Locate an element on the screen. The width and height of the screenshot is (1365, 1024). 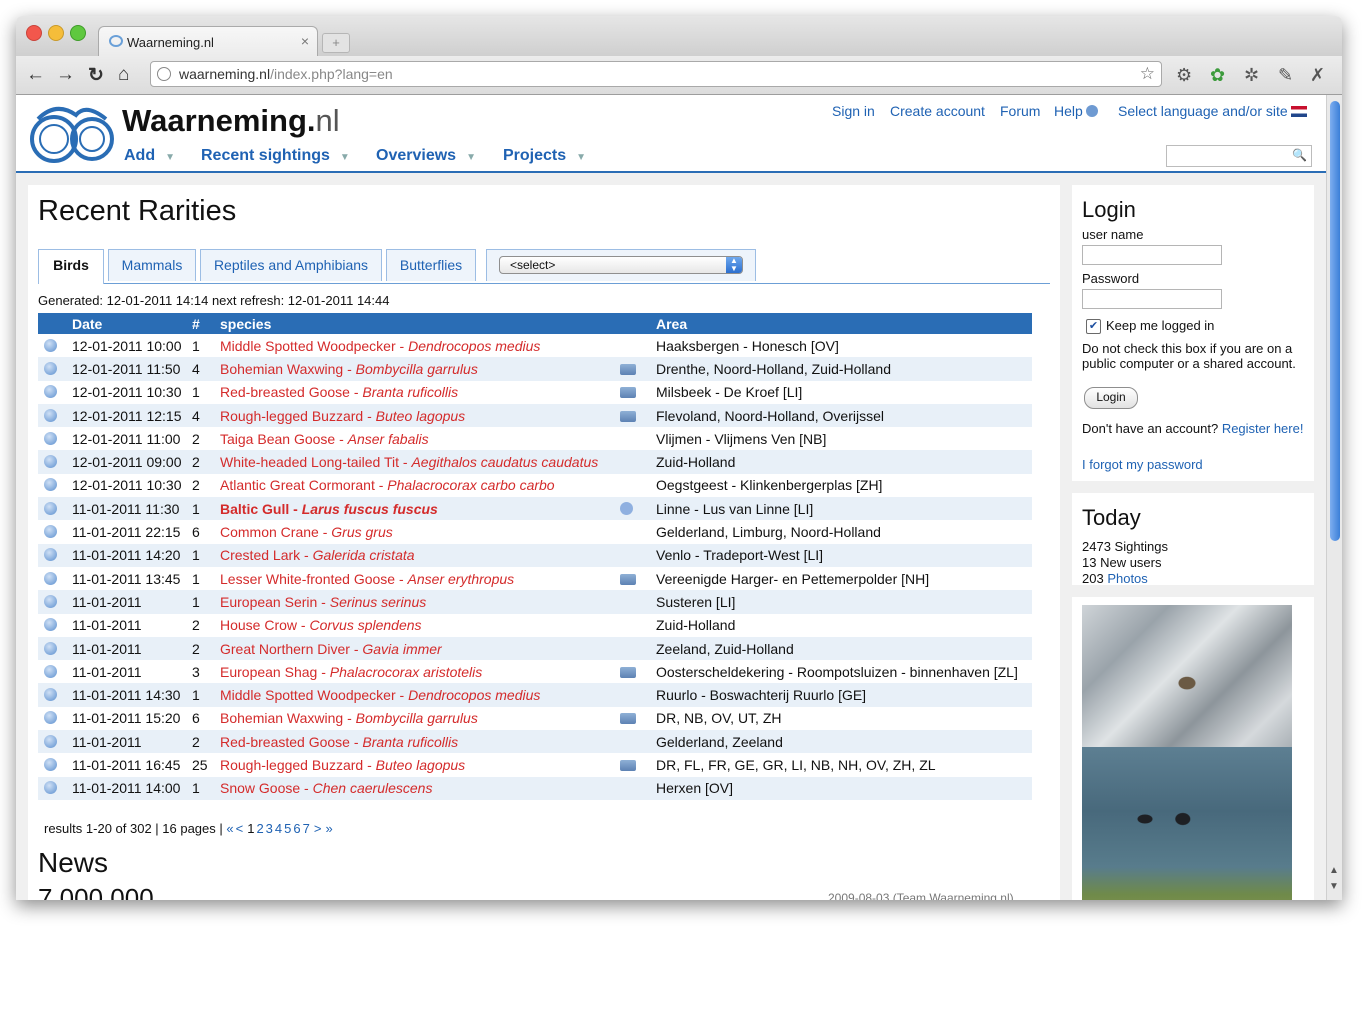
menu-projects: Projects ▼ is located at coordinates (544, 156).